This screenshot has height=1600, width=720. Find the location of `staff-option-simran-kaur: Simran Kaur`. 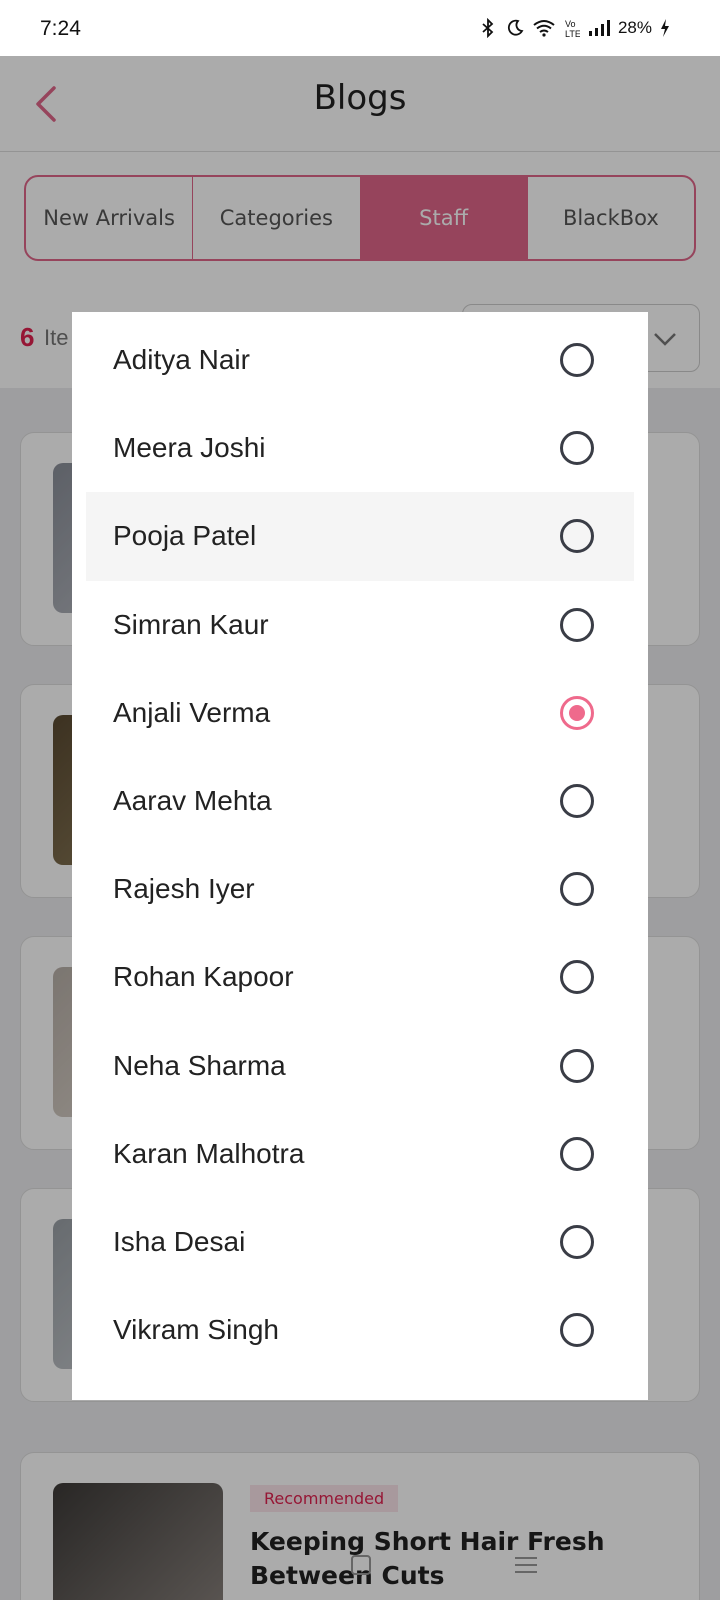

staff-option-simran-kaur: Simran Kaur is located at coordinates (360, 625).